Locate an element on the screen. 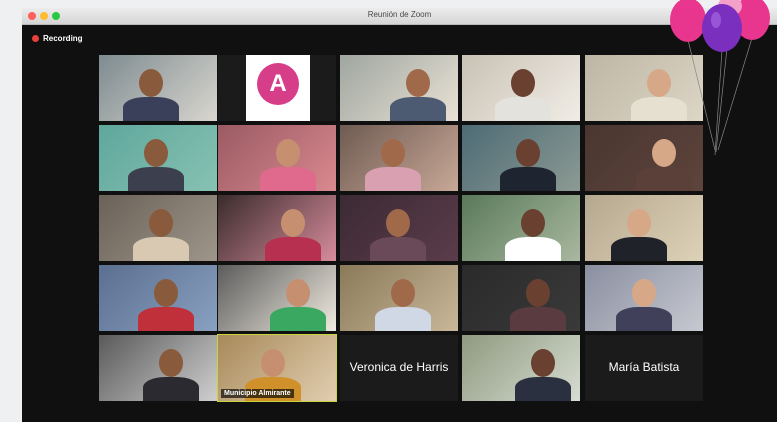 Image resolution: width=777 pixels, height=422 pixels. participant-tile: Municipio Almirante is located at coordinates (277, 368).